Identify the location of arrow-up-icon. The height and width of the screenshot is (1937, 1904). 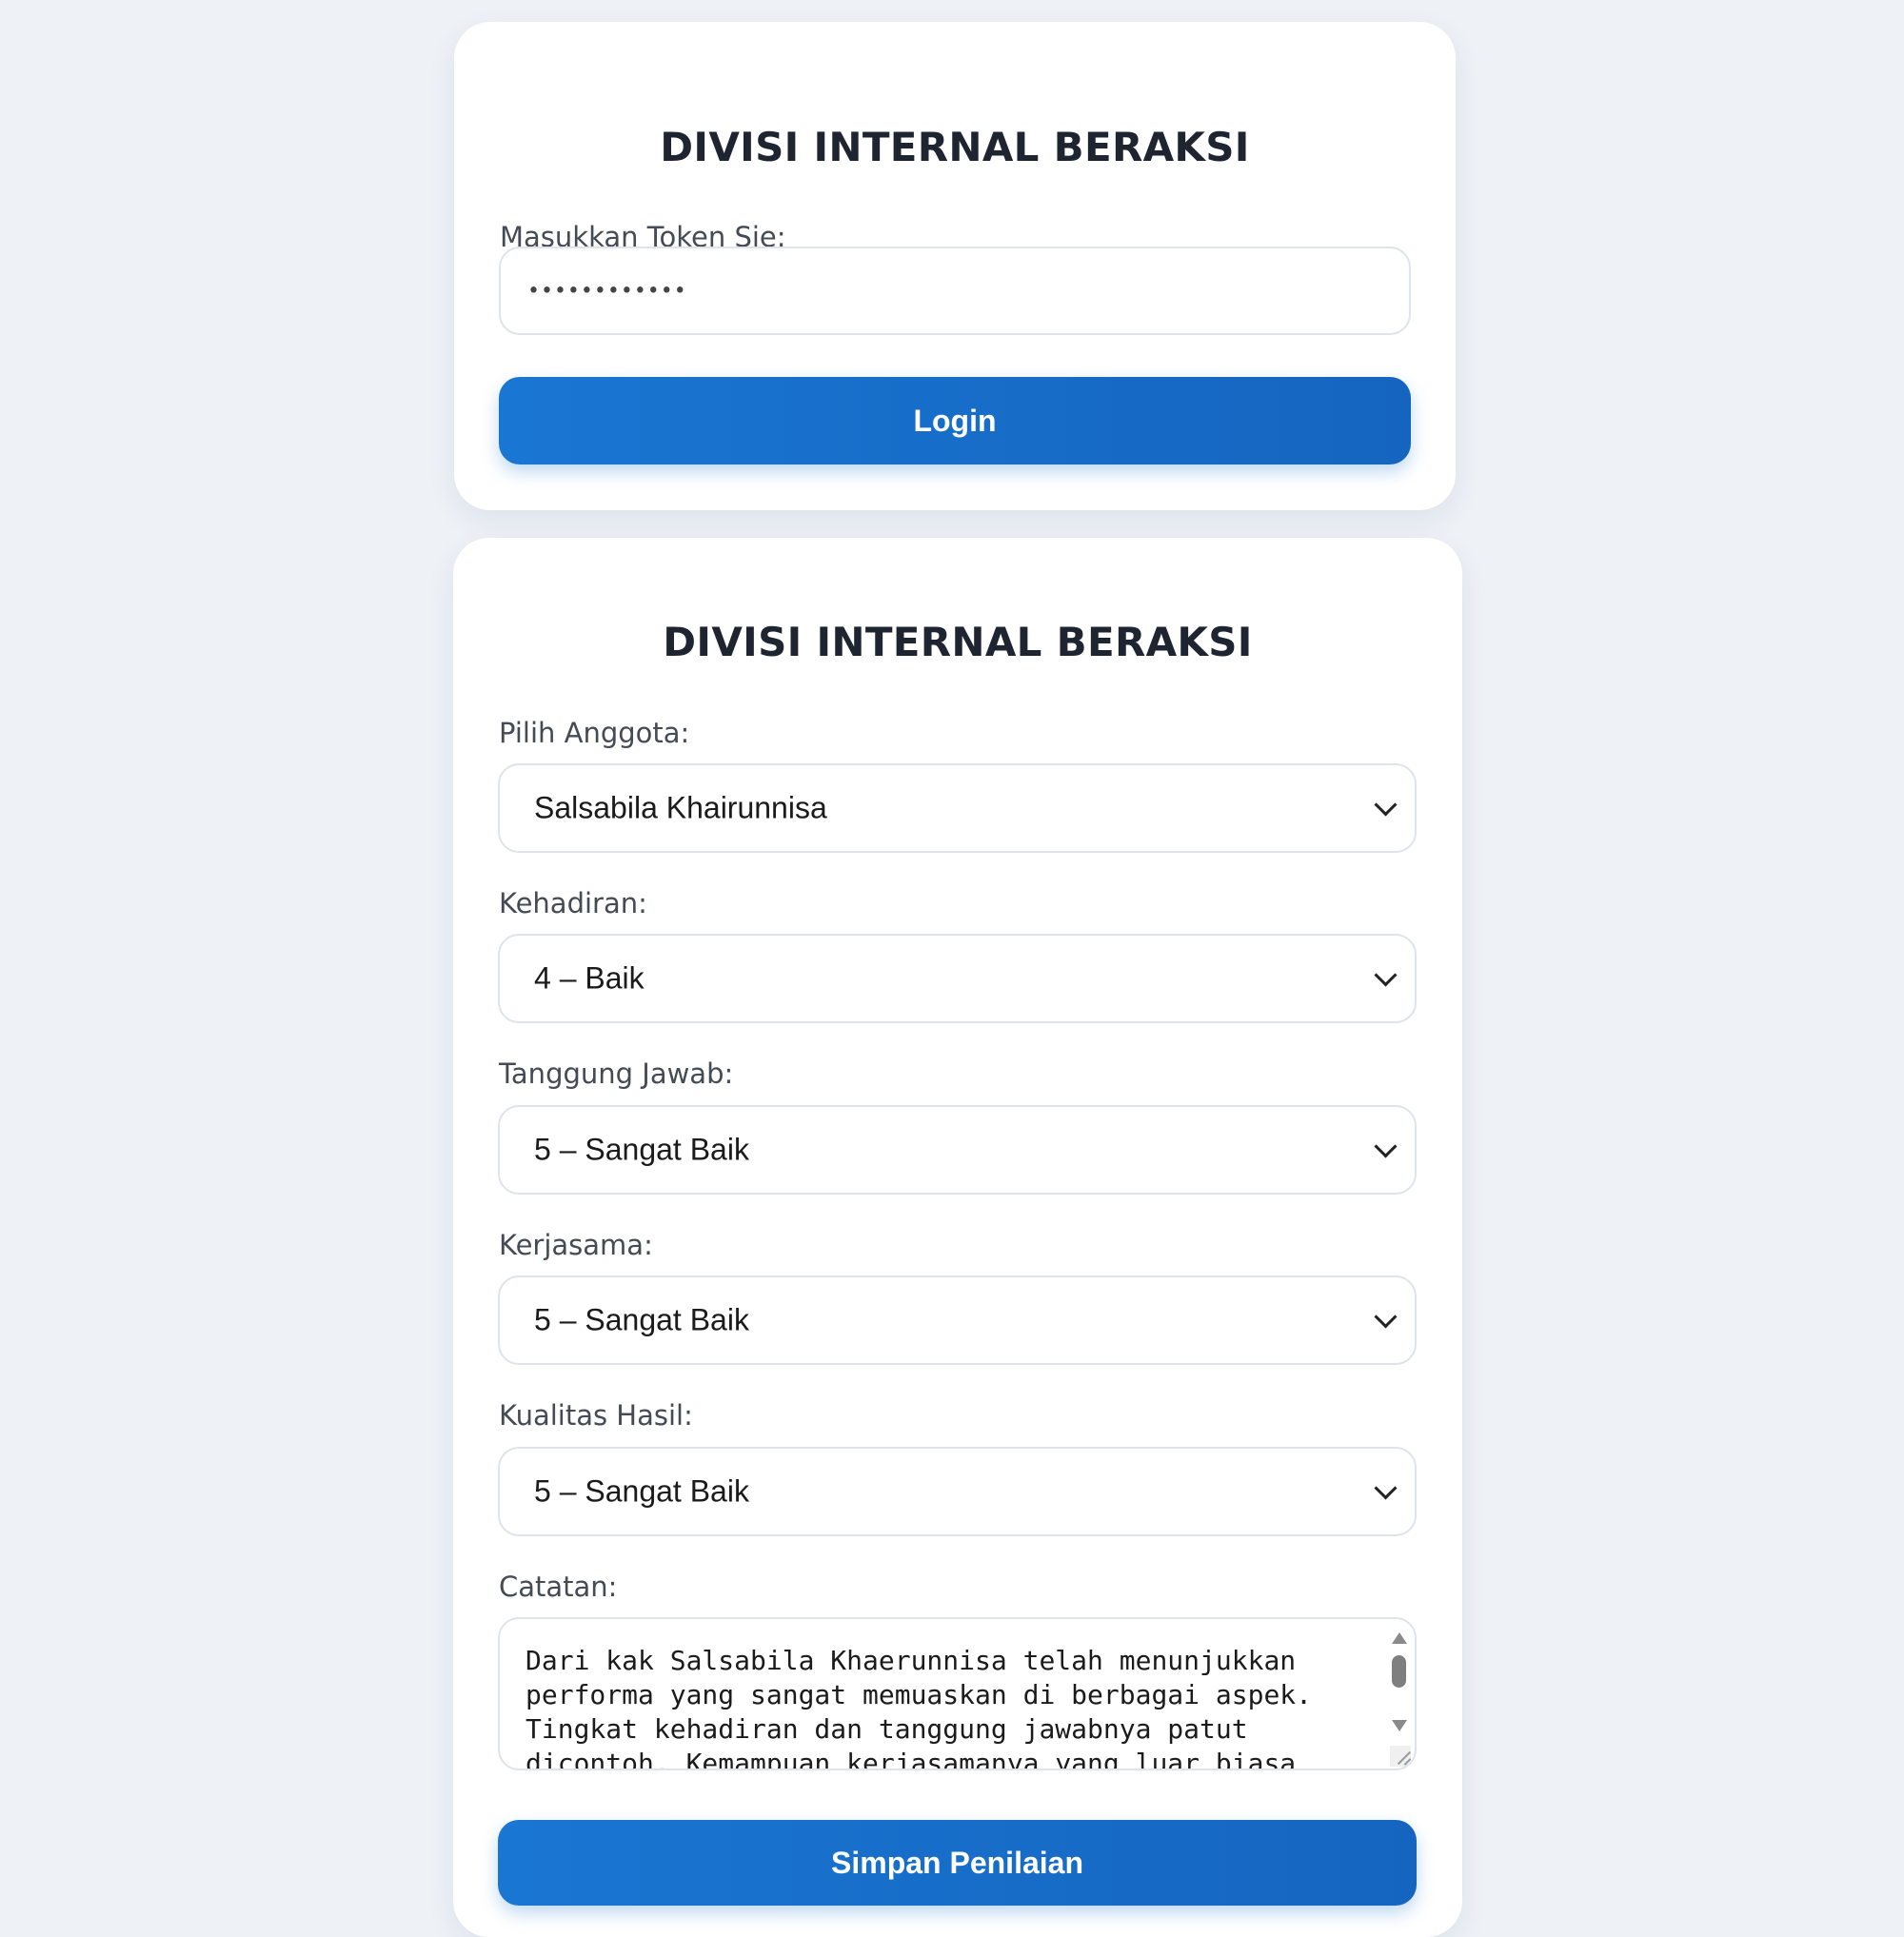
(1399, 1638).